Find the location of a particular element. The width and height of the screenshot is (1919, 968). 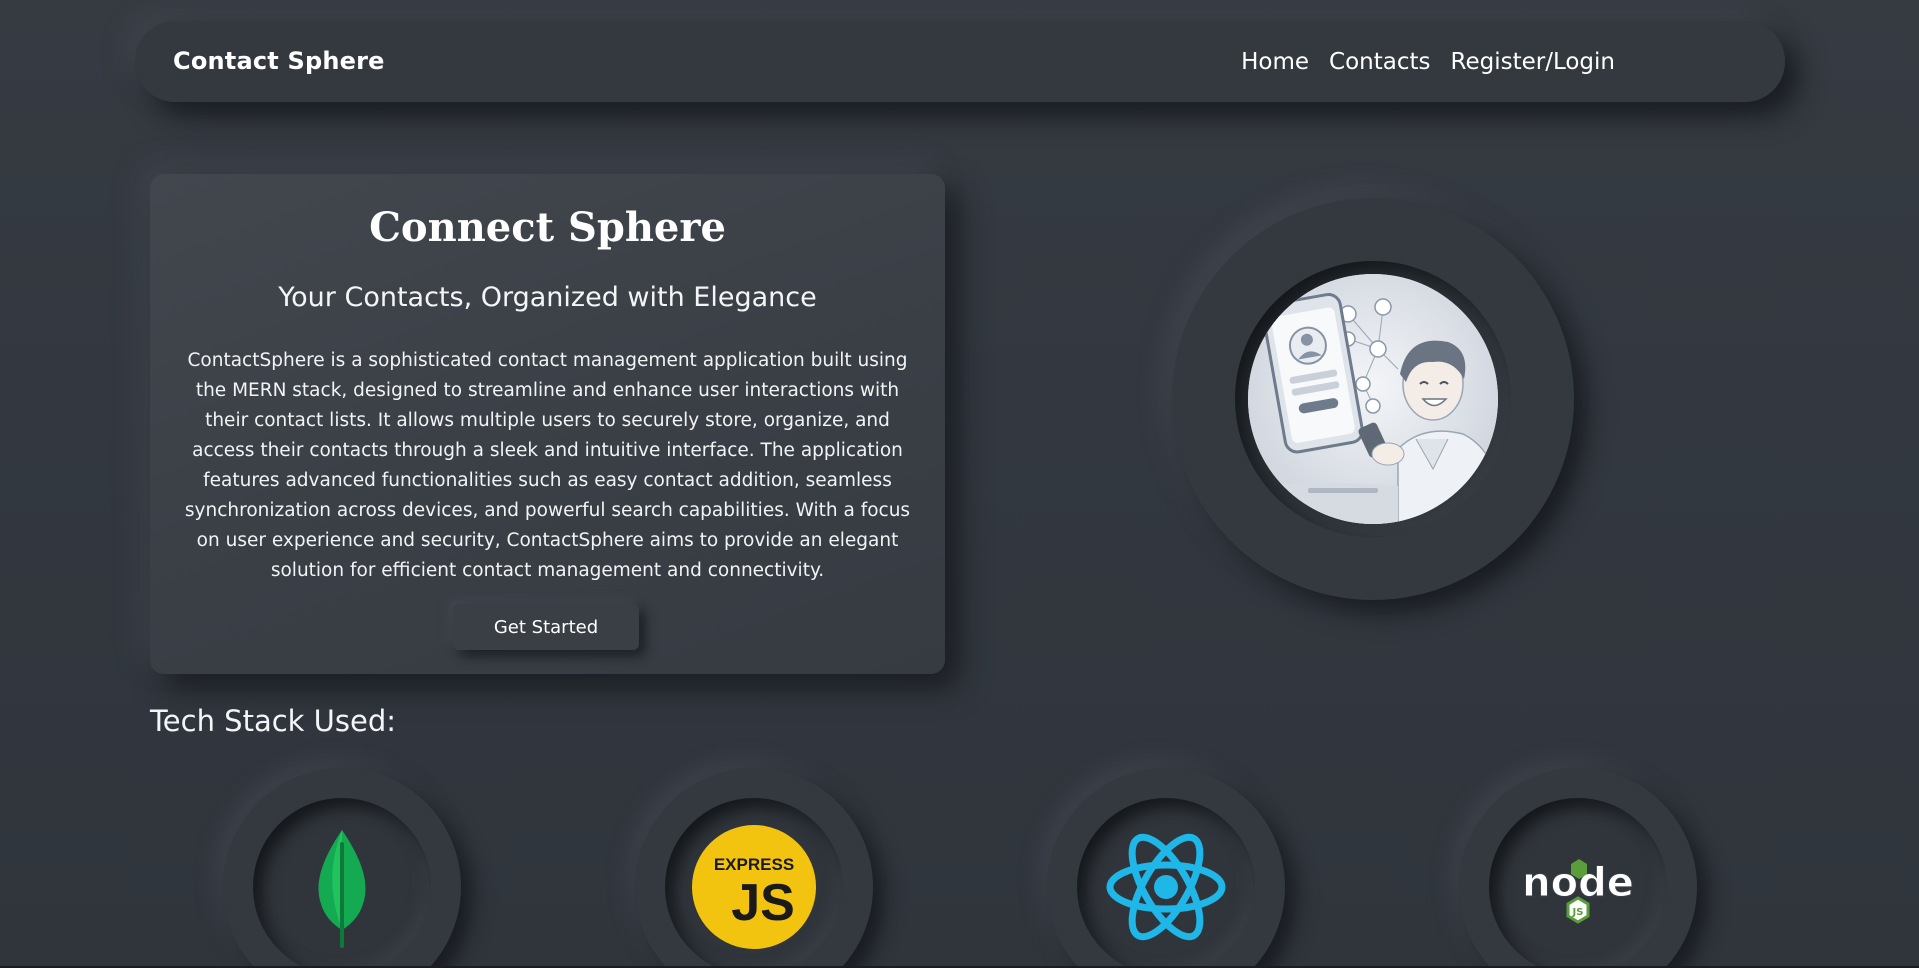

nav-link-home: Home is located at coordinates (1275, 62).